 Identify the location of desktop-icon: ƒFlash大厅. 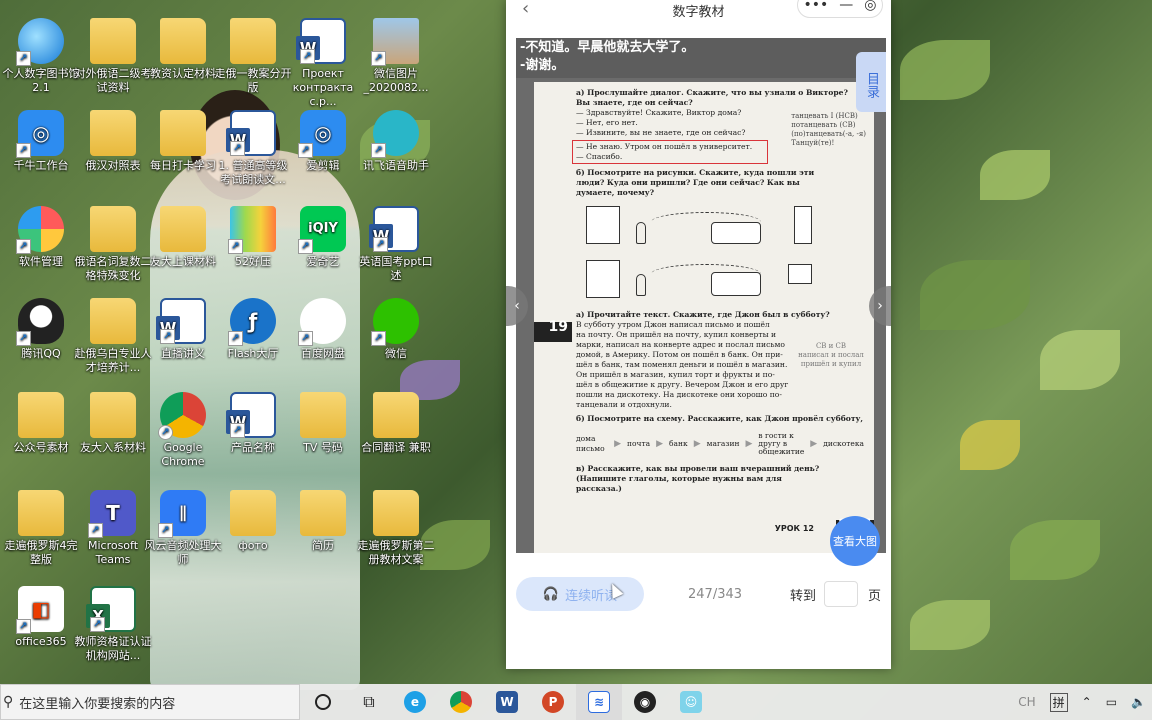
(253, 329).